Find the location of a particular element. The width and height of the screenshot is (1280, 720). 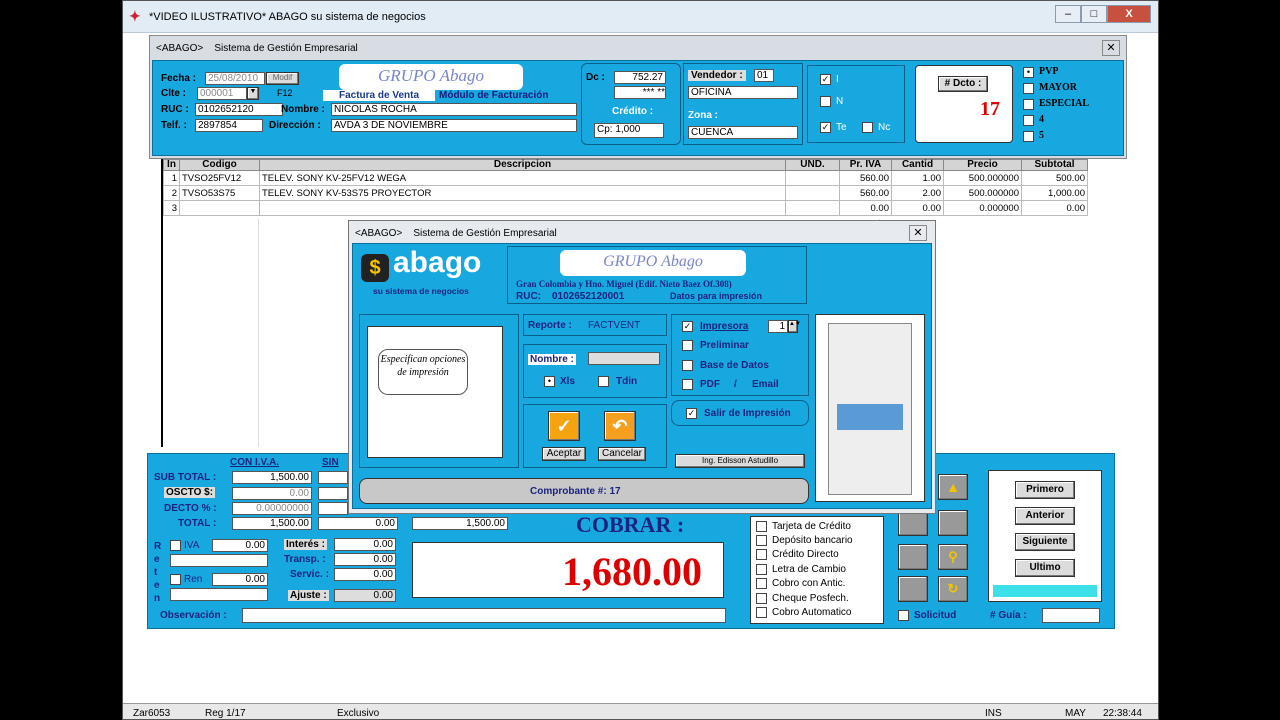

iva-field: 0.00 is located at coordinates (240, 545).